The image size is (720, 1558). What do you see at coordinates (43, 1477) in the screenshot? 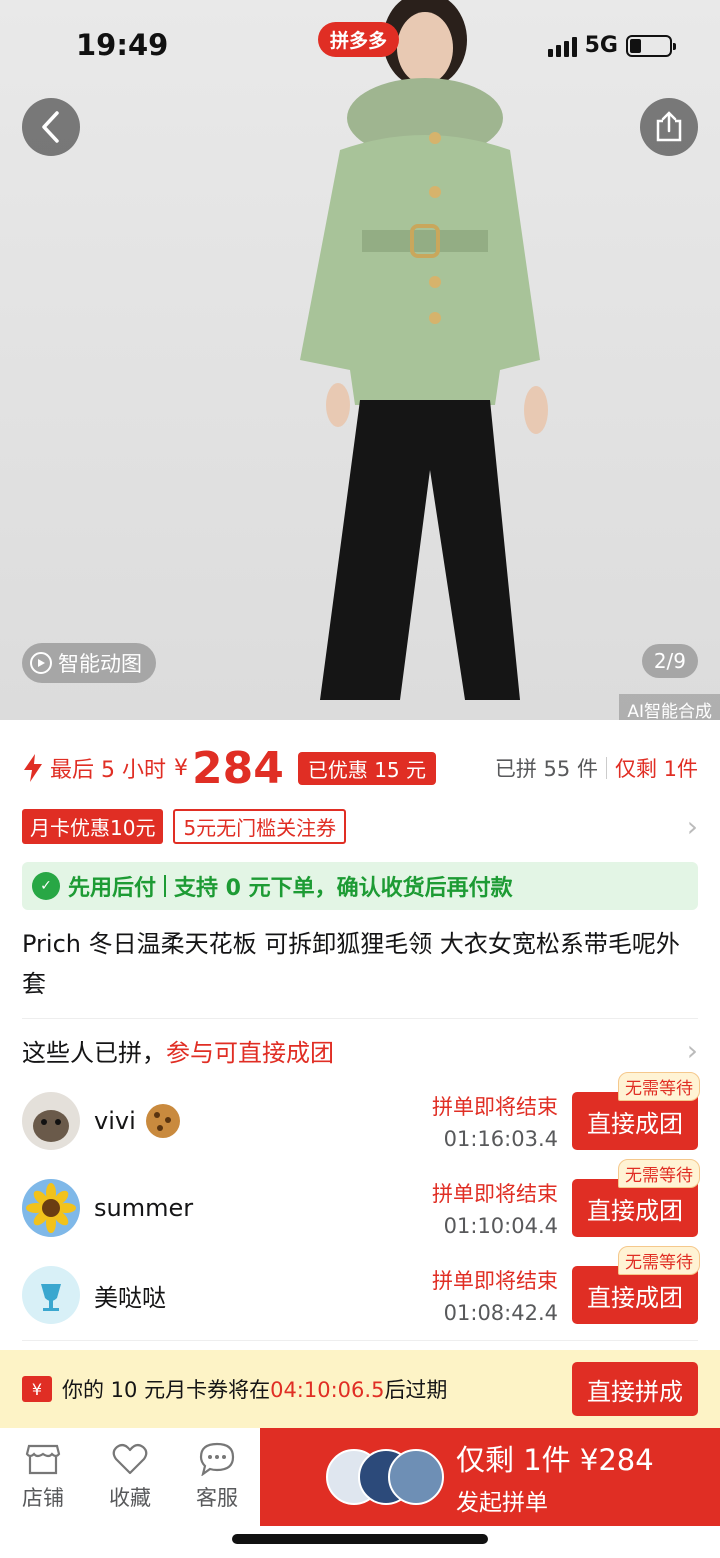
I see `tab-store: 店铺` at bounding box center [43, 1477].